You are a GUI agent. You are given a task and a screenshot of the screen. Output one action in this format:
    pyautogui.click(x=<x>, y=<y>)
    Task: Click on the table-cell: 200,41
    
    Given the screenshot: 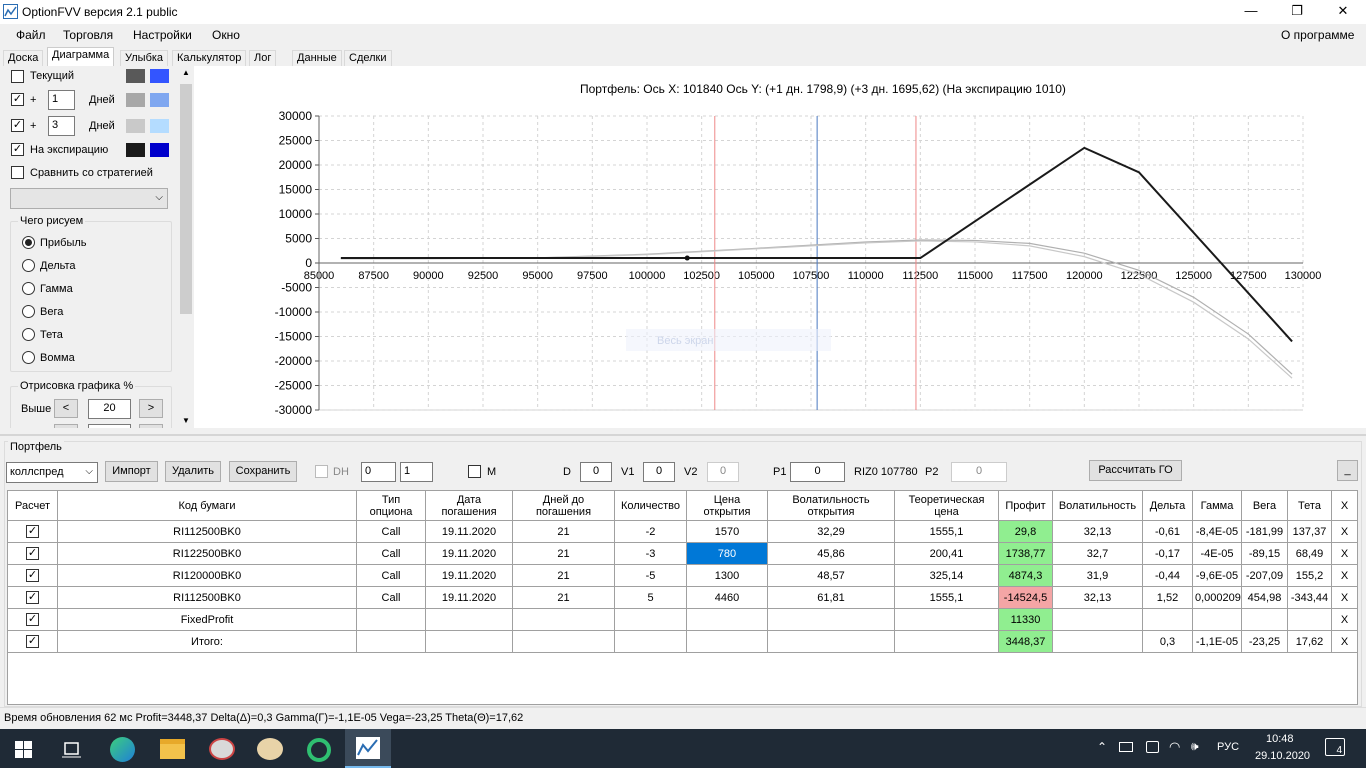 What is the action you would take?
    pyautogui.click(x=946, y=553)
    